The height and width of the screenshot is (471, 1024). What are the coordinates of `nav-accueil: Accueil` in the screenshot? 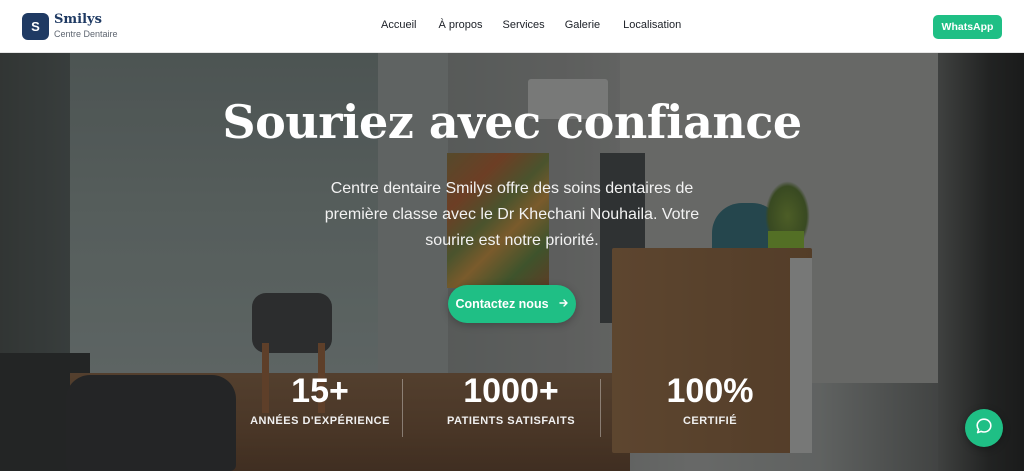 It's located at (398, 25).